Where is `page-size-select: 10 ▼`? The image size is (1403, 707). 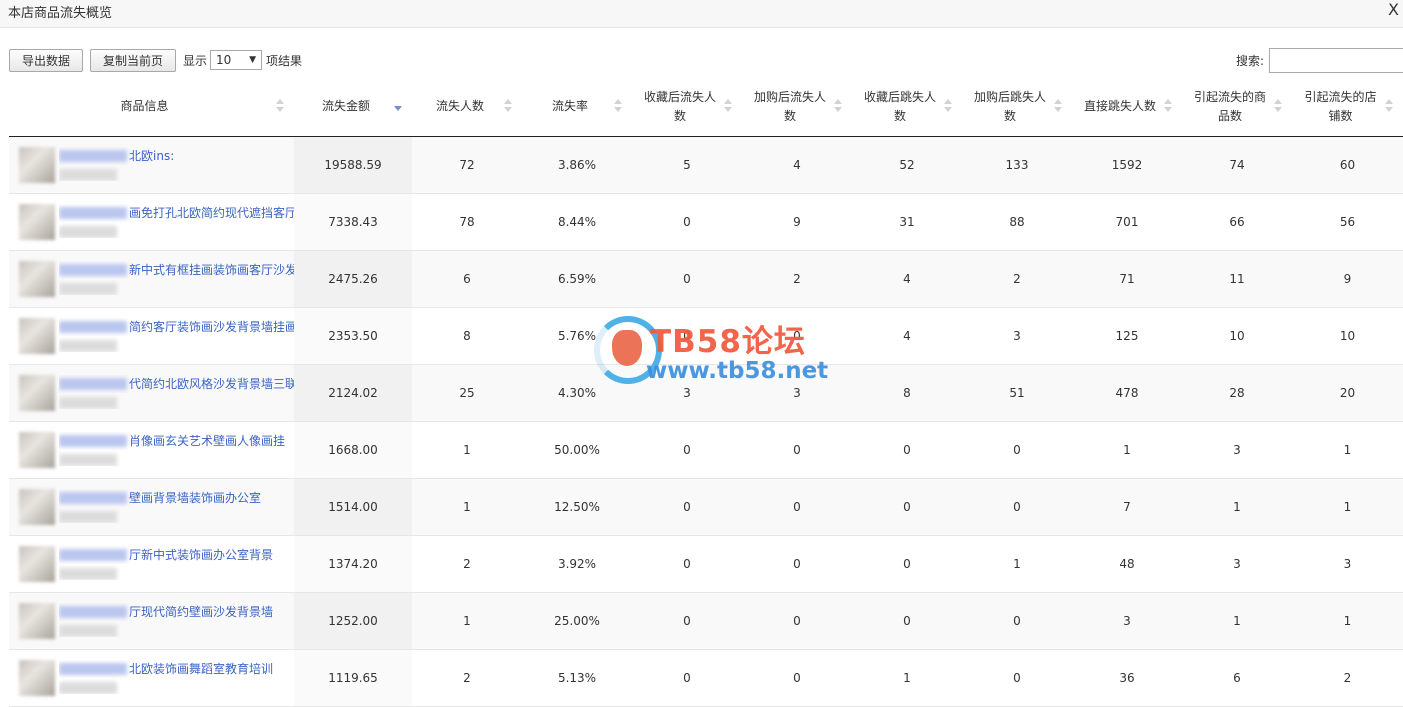
page-size-select: 10 ▼ is located at coordinates (236, 60).